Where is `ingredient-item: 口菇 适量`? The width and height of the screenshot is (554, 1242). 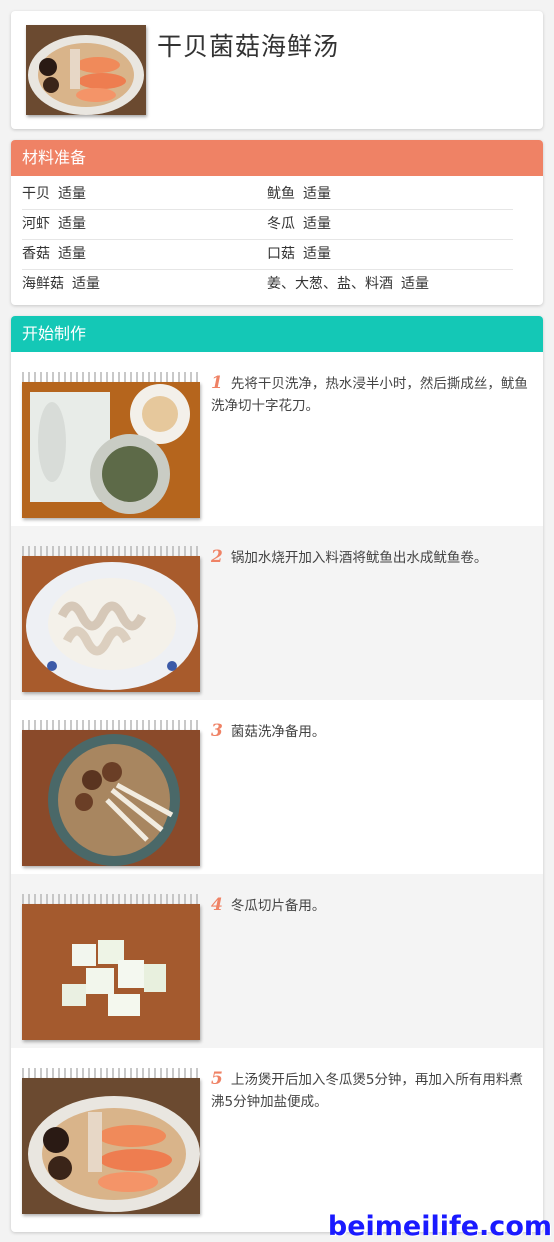
ingredient-item: 口菇 适量 is located at coordinates (389, 254).